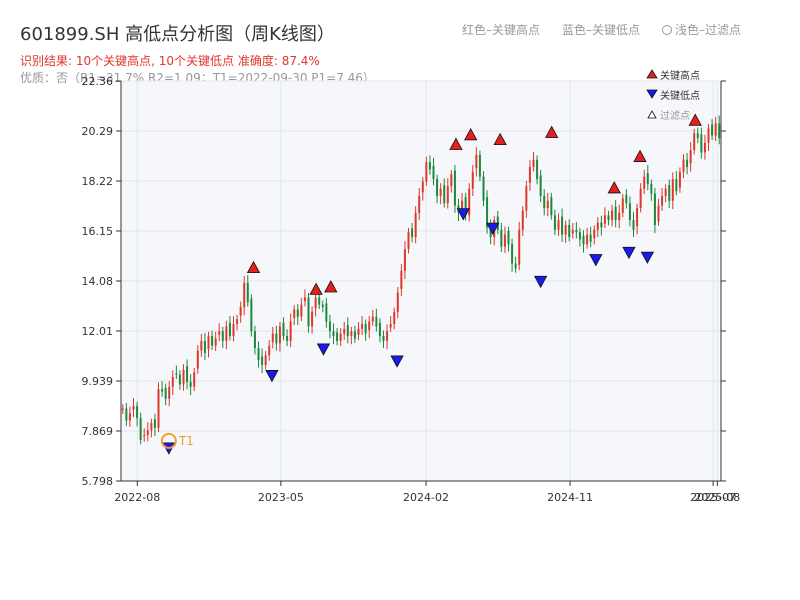 The height and width of the screenshot is (600, 800). I want to click on red-triangle-up-icon, so click(652, 74).